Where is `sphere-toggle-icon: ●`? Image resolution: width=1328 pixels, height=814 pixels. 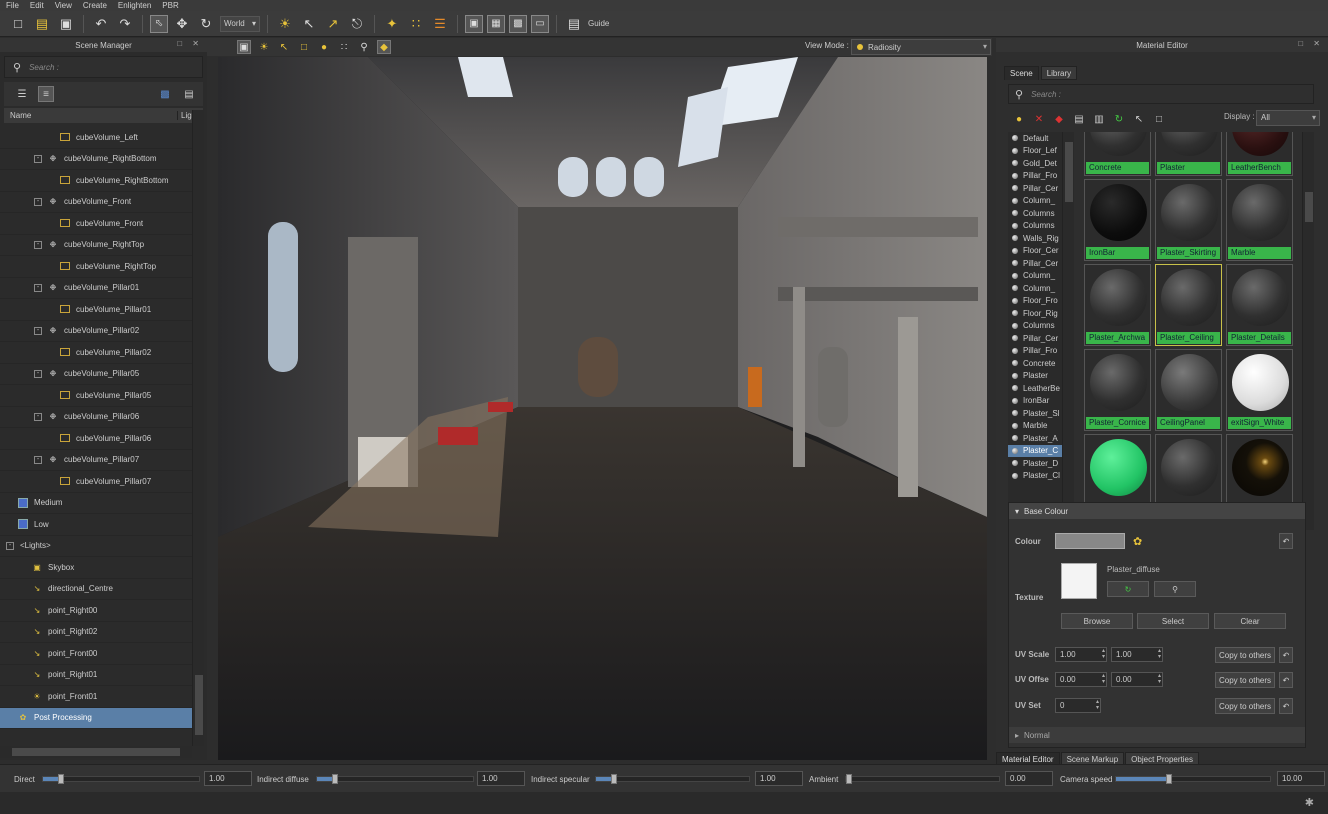 sphere-toggle-icon: ● is located at coordinates (324, 47).